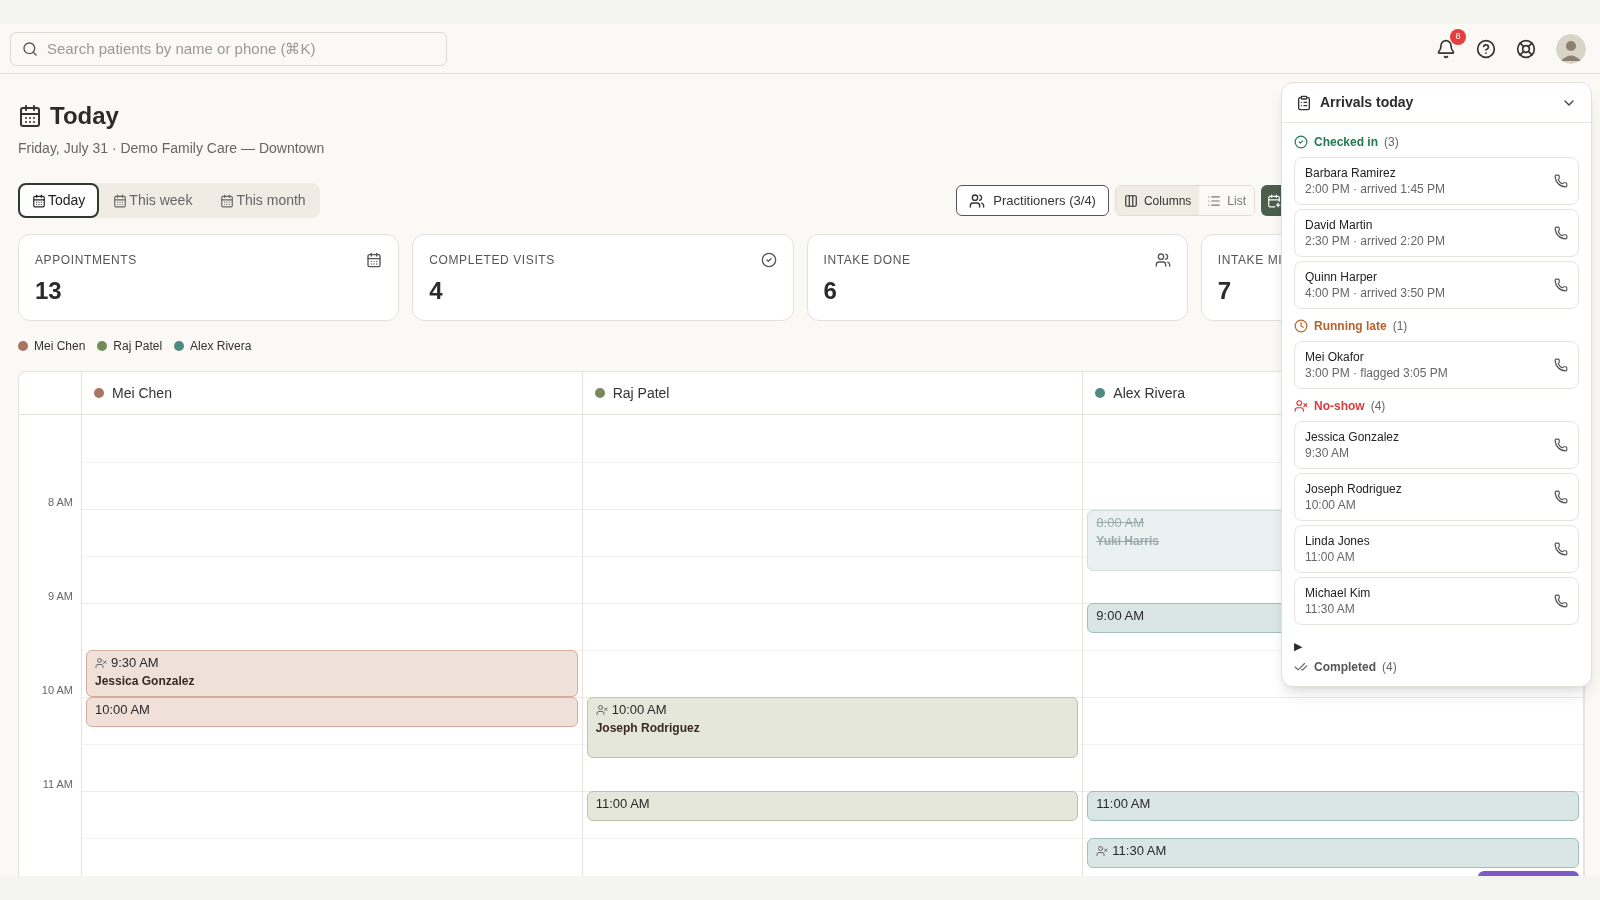 The width and height of the screenshot is (1600, 900). What do you see at coordinates (1338, 593) in the screenshot?
I see `patient-name: Michael Kim` at bounding box center [1338, 593].